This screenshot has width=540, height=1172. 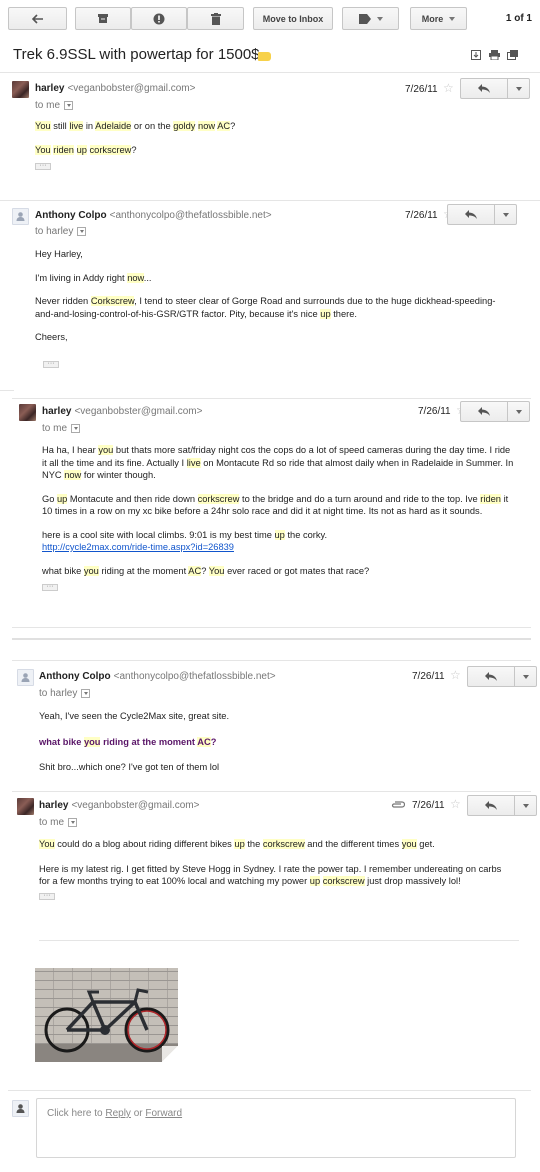 I want to click on body-line: Cheers,, so click(x=51, y=337).